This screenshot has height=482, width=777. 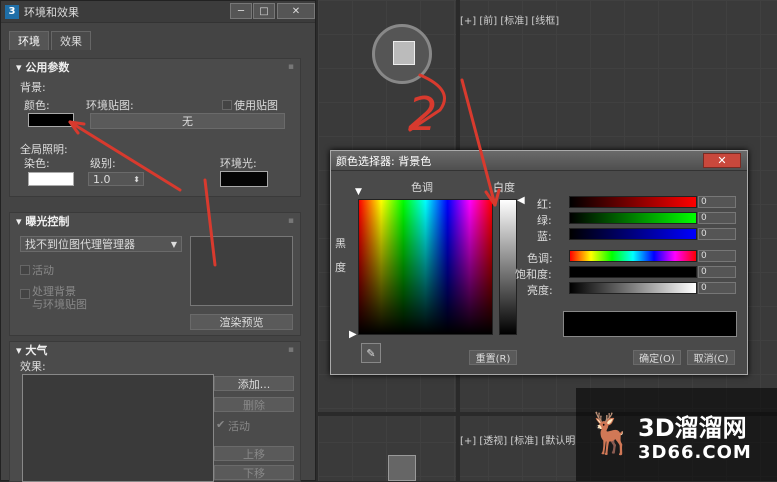 I want to click on deer-logo-icon: 🦌, so click(x=611, y=434).